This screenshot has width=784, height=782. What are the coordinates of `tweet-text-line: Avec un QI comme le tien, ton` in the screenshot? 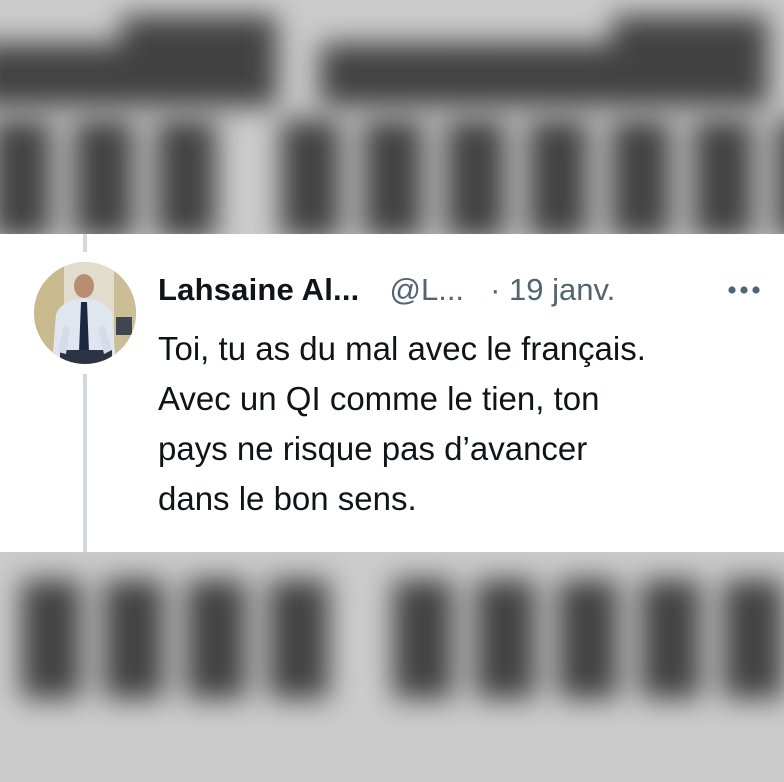 It's located at (379, 398).